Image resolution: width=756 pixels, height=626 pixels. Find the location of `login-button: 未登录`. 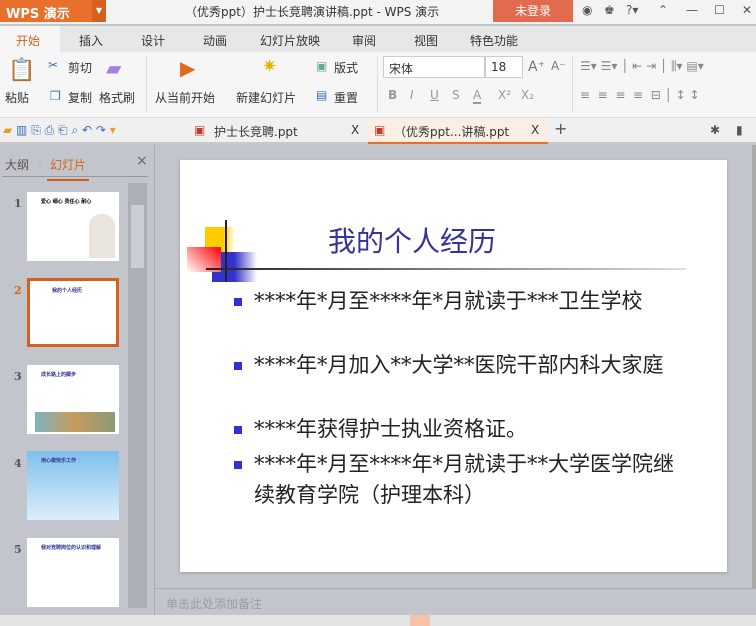

login-button: 未登录 is located at coordinates (533, 11).